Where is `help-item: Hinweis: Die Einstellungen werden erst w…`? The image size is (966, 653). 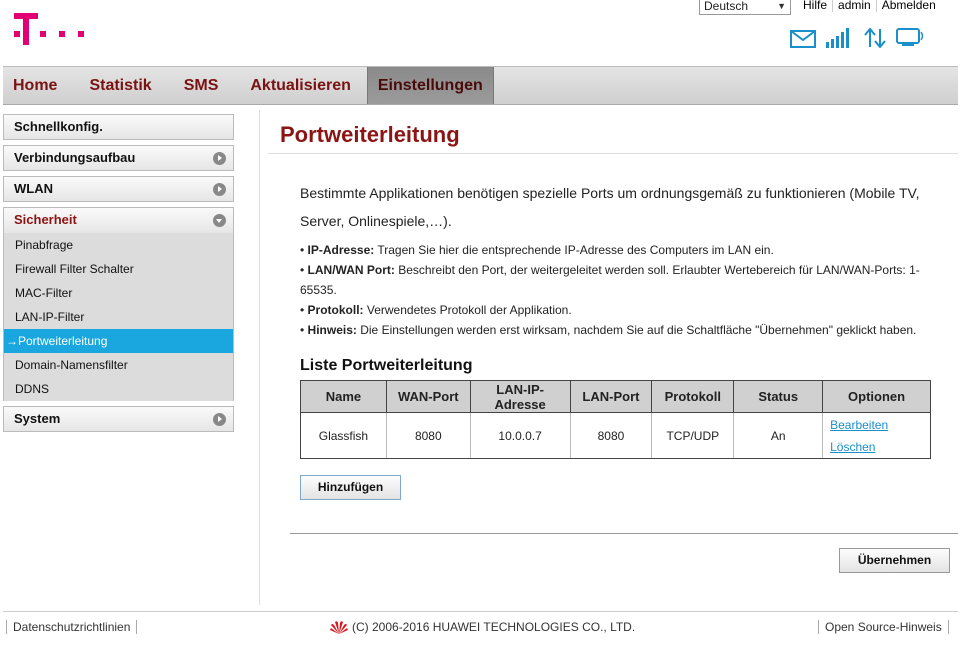 help-item: Hinweis: Die Einstellungen werden erst w… is located at coordinates (622, 330).